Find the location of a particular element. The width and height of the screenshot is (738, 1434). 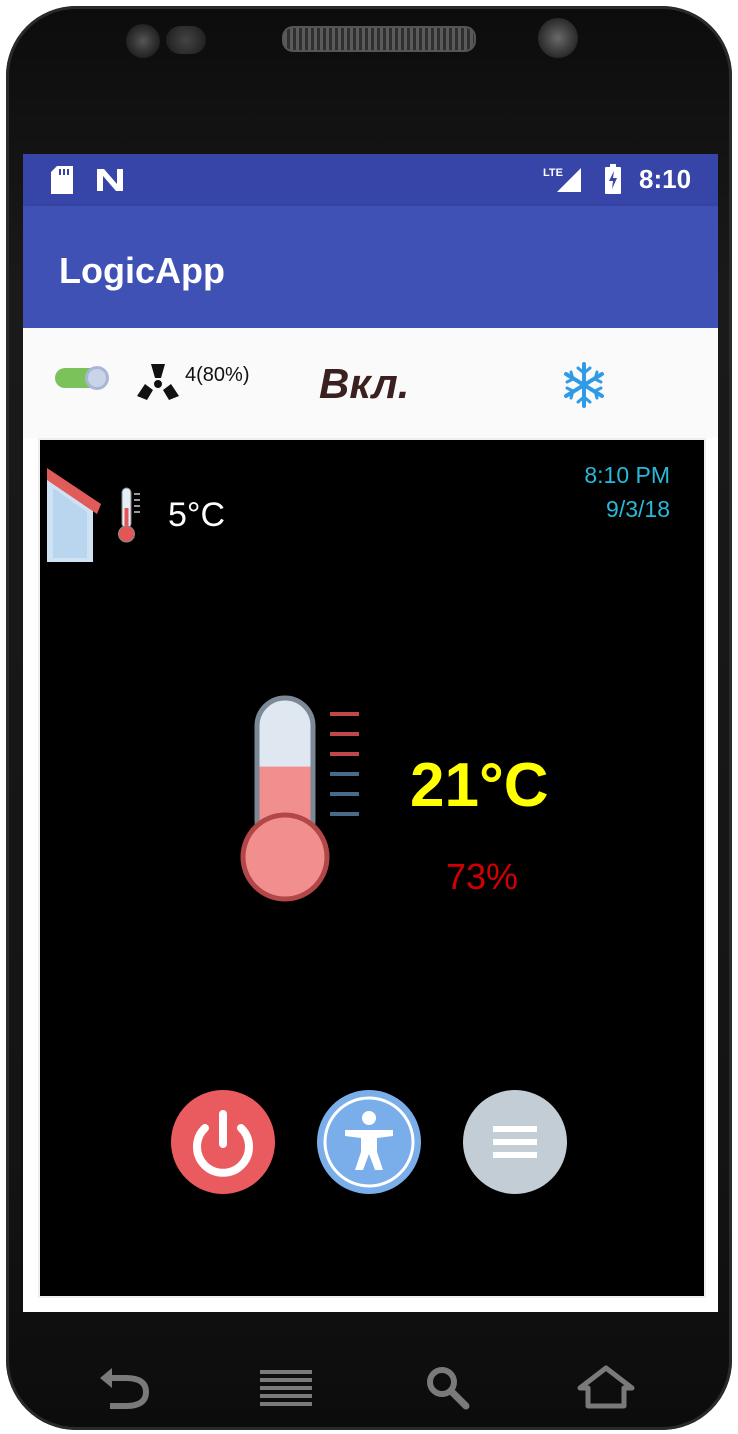

home-icon is located at coordinates (606, 1387).